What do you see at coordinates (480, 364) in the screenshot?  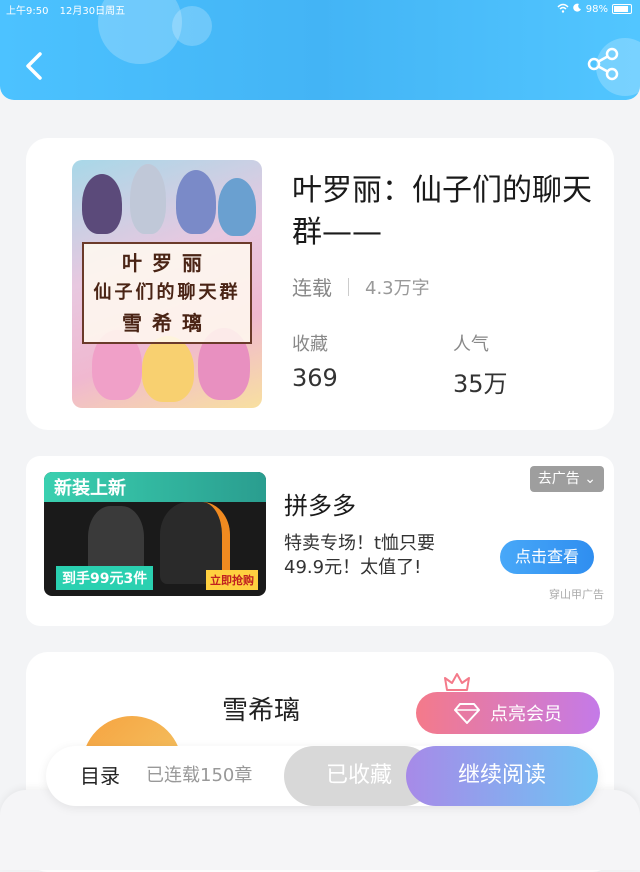 I see `popularity-stat: 人气 35万` at bounding box center [480, 364].